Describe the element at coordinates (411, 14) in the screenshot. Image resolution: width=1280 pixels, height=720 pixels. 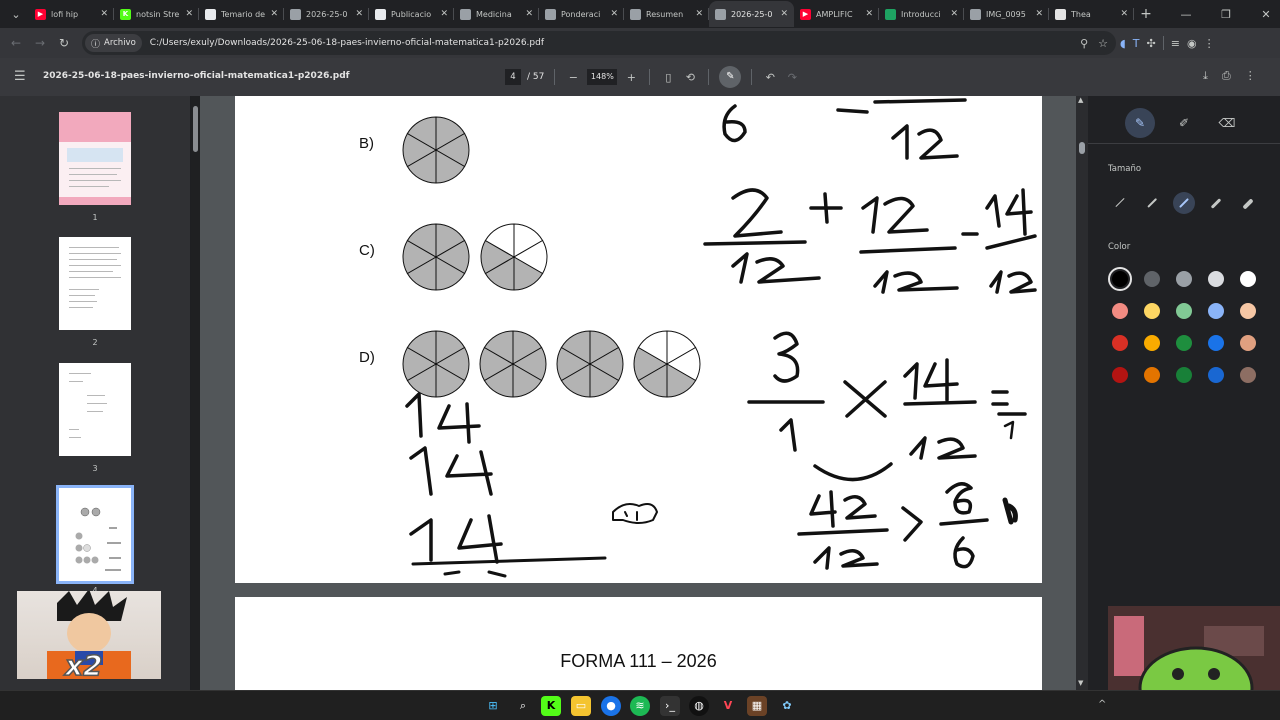
I see `browser-tab: Publicacio ✕` at that location.